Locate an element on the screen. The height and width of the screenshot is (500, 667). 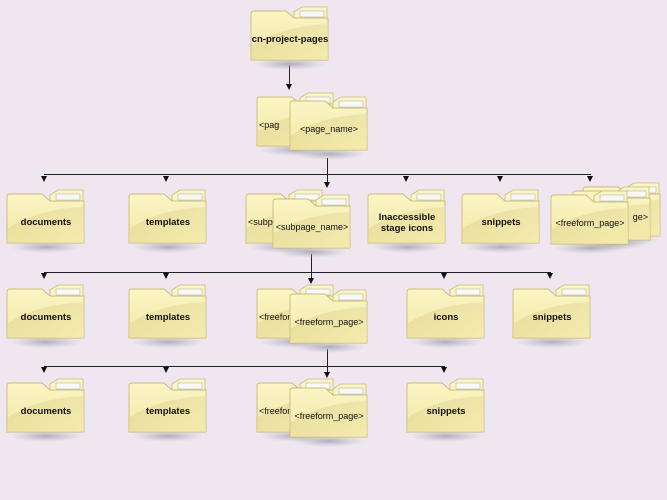
folder-label: <page_name> is located at coordinates (329, 129).